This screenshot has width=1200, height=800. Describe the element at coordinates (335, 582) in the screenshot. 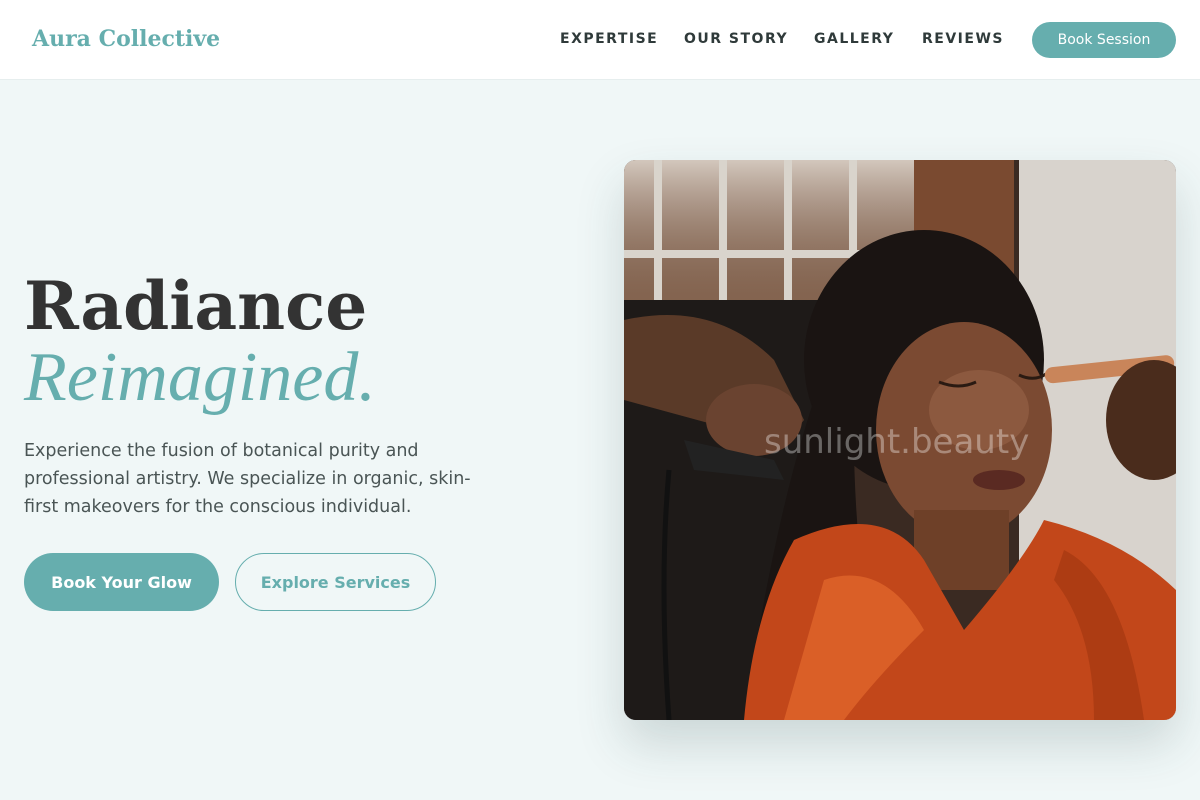

I see `explore-services-button: Explore Services` at that location.